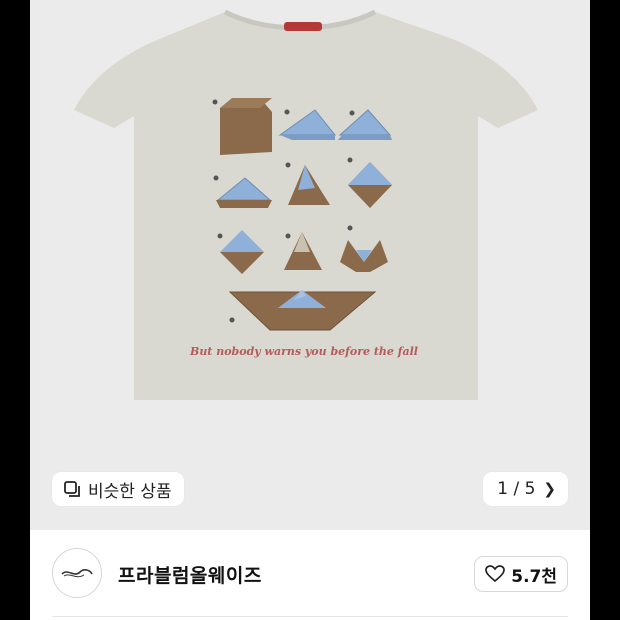 Image resolution: width=620 pixels, height=620 pixels. I want to click on pager-label: 1 / 5, so click(516, 489).